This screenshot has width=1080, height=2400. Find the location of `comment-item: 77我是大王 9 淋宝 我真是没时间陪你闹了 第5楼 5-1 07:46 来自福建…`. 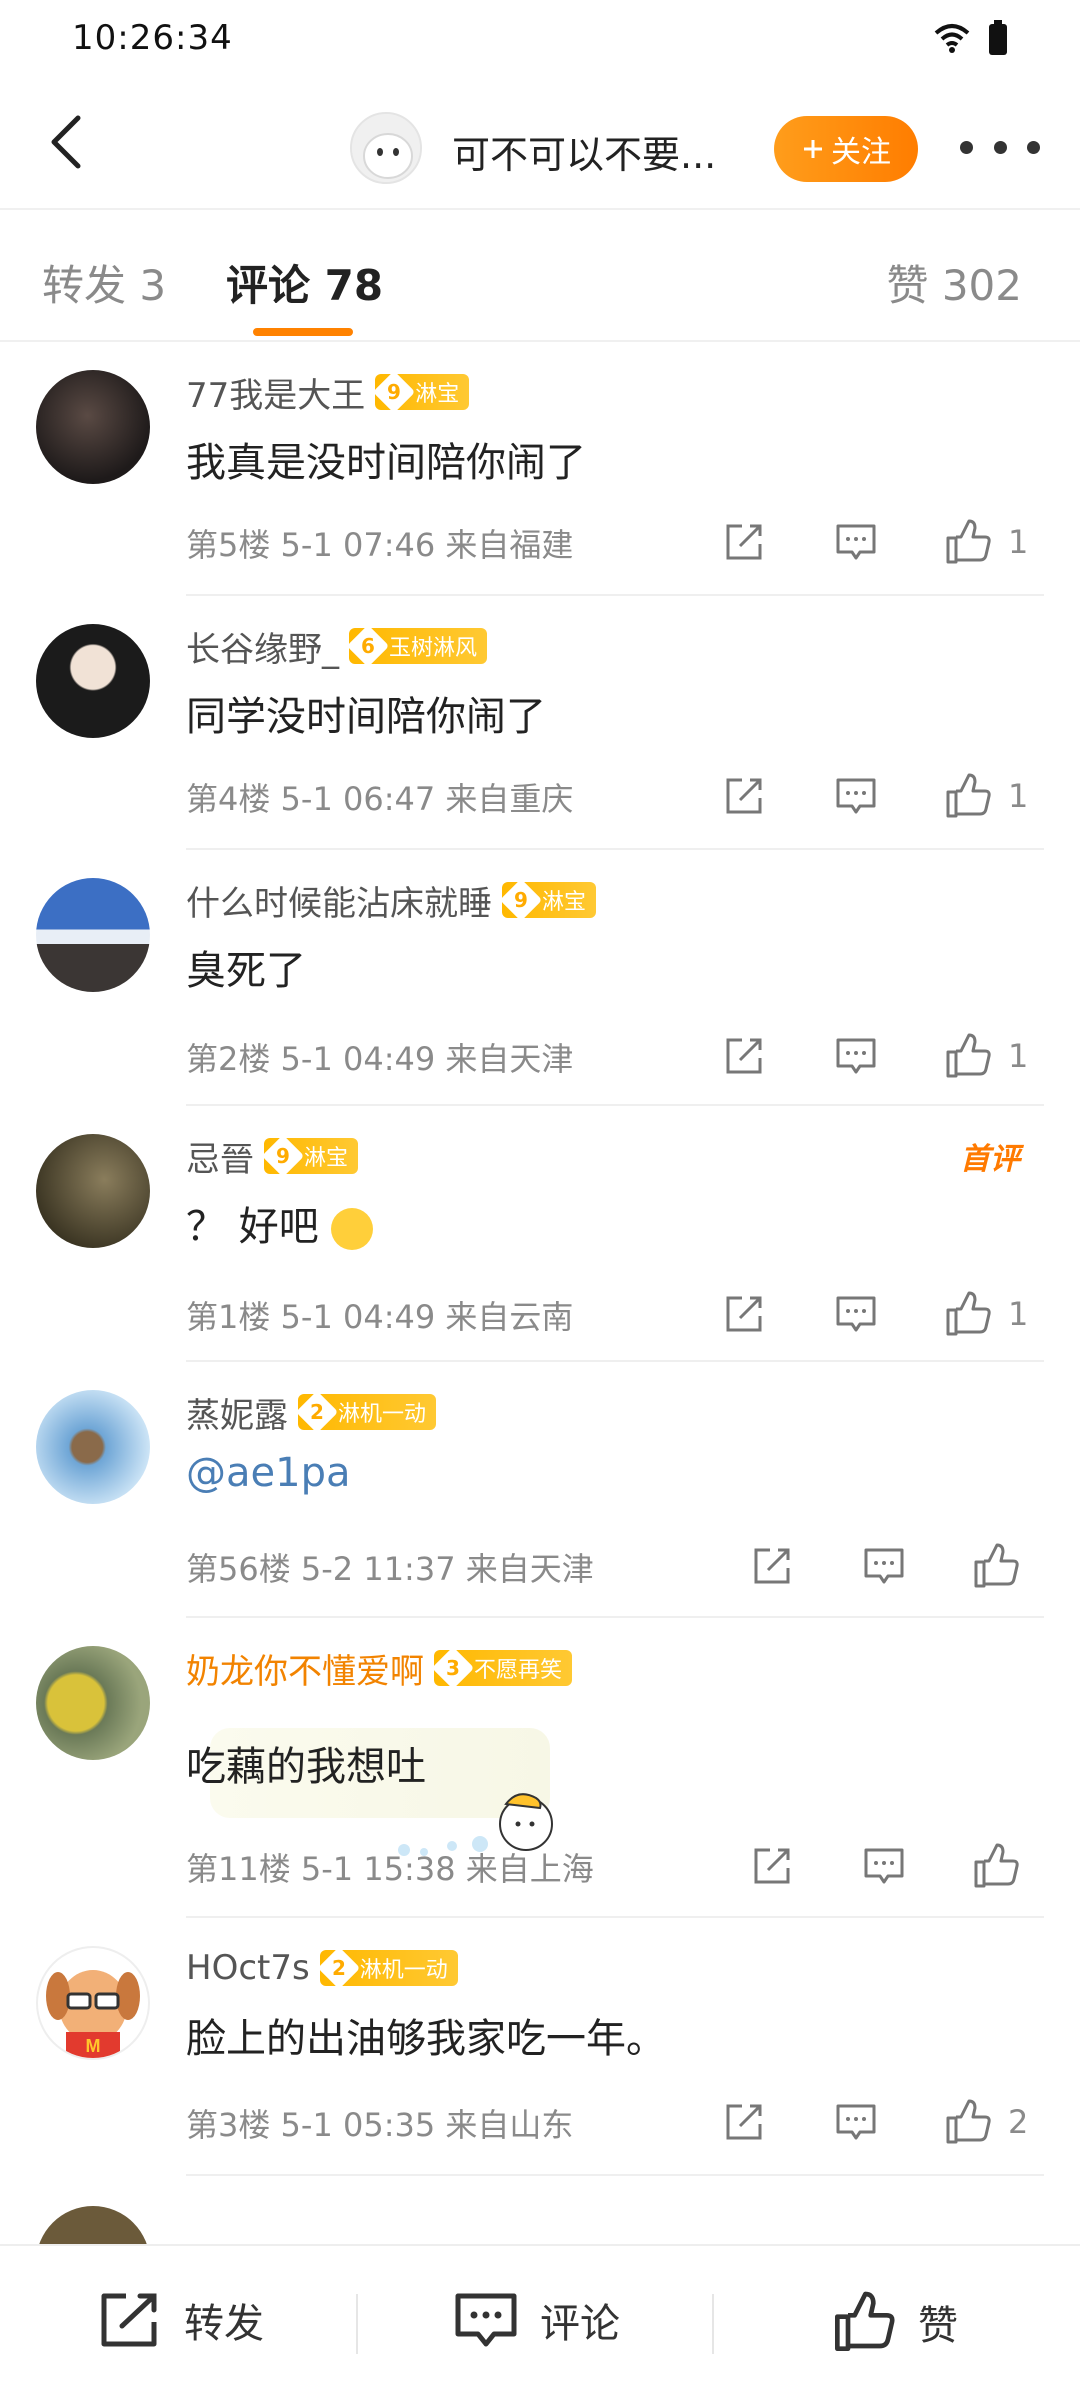

comment-item: 77我是大王 9 淋宝 我真是没时间陪你闹了 第5楼 5-1 07:46 来自福建… is located at coordinates (540, 469).